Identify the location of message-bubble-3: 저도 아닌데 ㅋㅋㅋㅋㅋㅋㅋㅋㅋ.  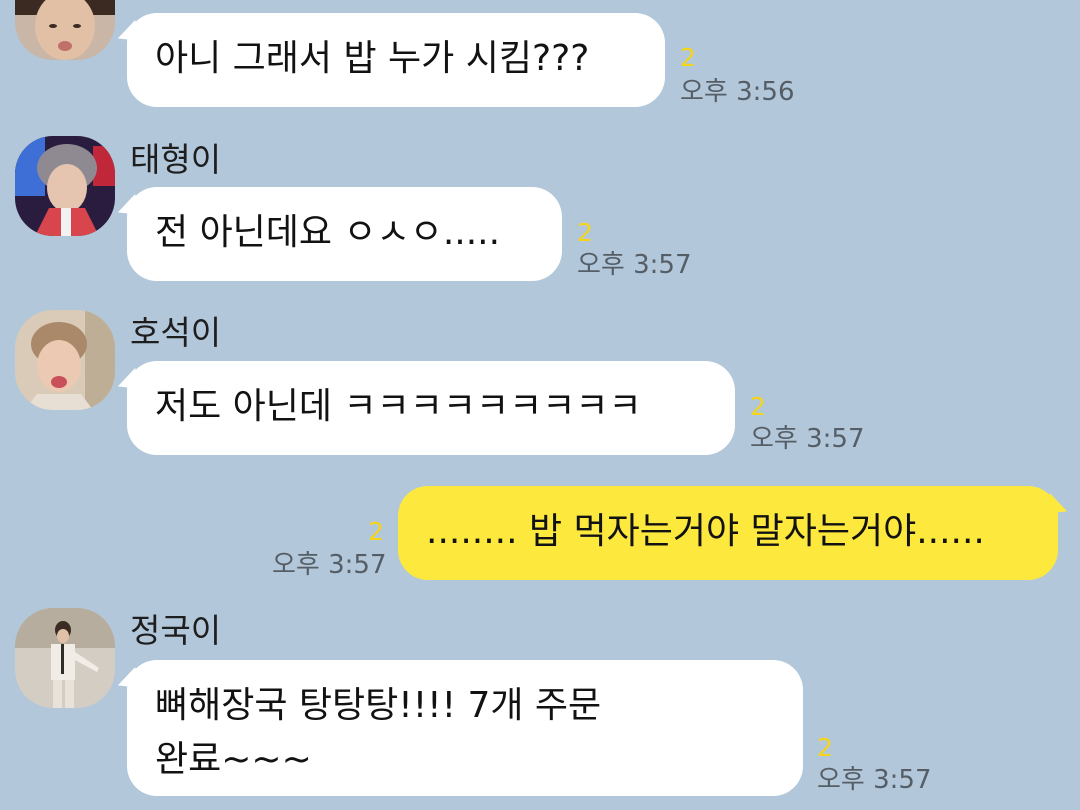
(431, 408).